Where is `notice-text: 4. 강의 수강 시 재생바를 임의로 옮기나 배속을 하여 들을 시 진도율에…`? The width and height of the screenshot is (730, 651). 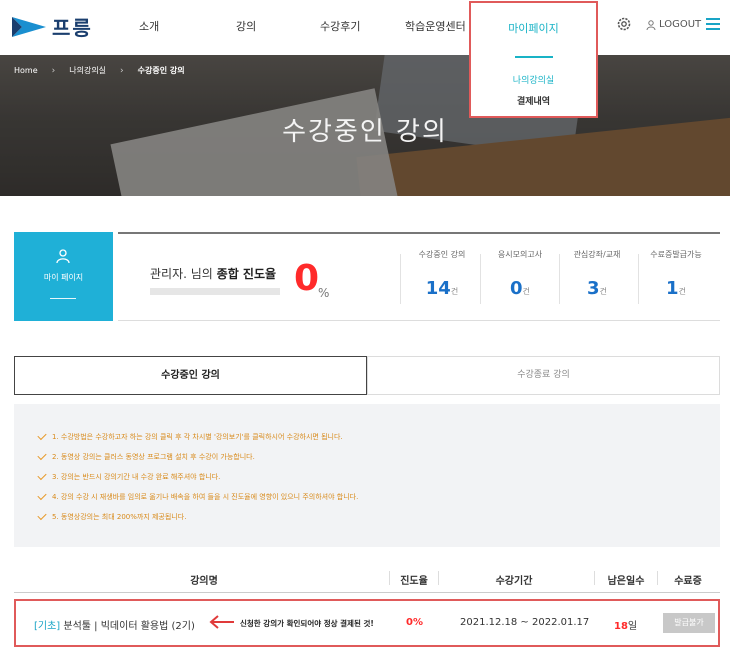 notice-text: 4. 강의 수강 시 재생바를 임의로 옮기나 배속을 하여 들을 시 진도율에… is located at coordinates (205, 497).